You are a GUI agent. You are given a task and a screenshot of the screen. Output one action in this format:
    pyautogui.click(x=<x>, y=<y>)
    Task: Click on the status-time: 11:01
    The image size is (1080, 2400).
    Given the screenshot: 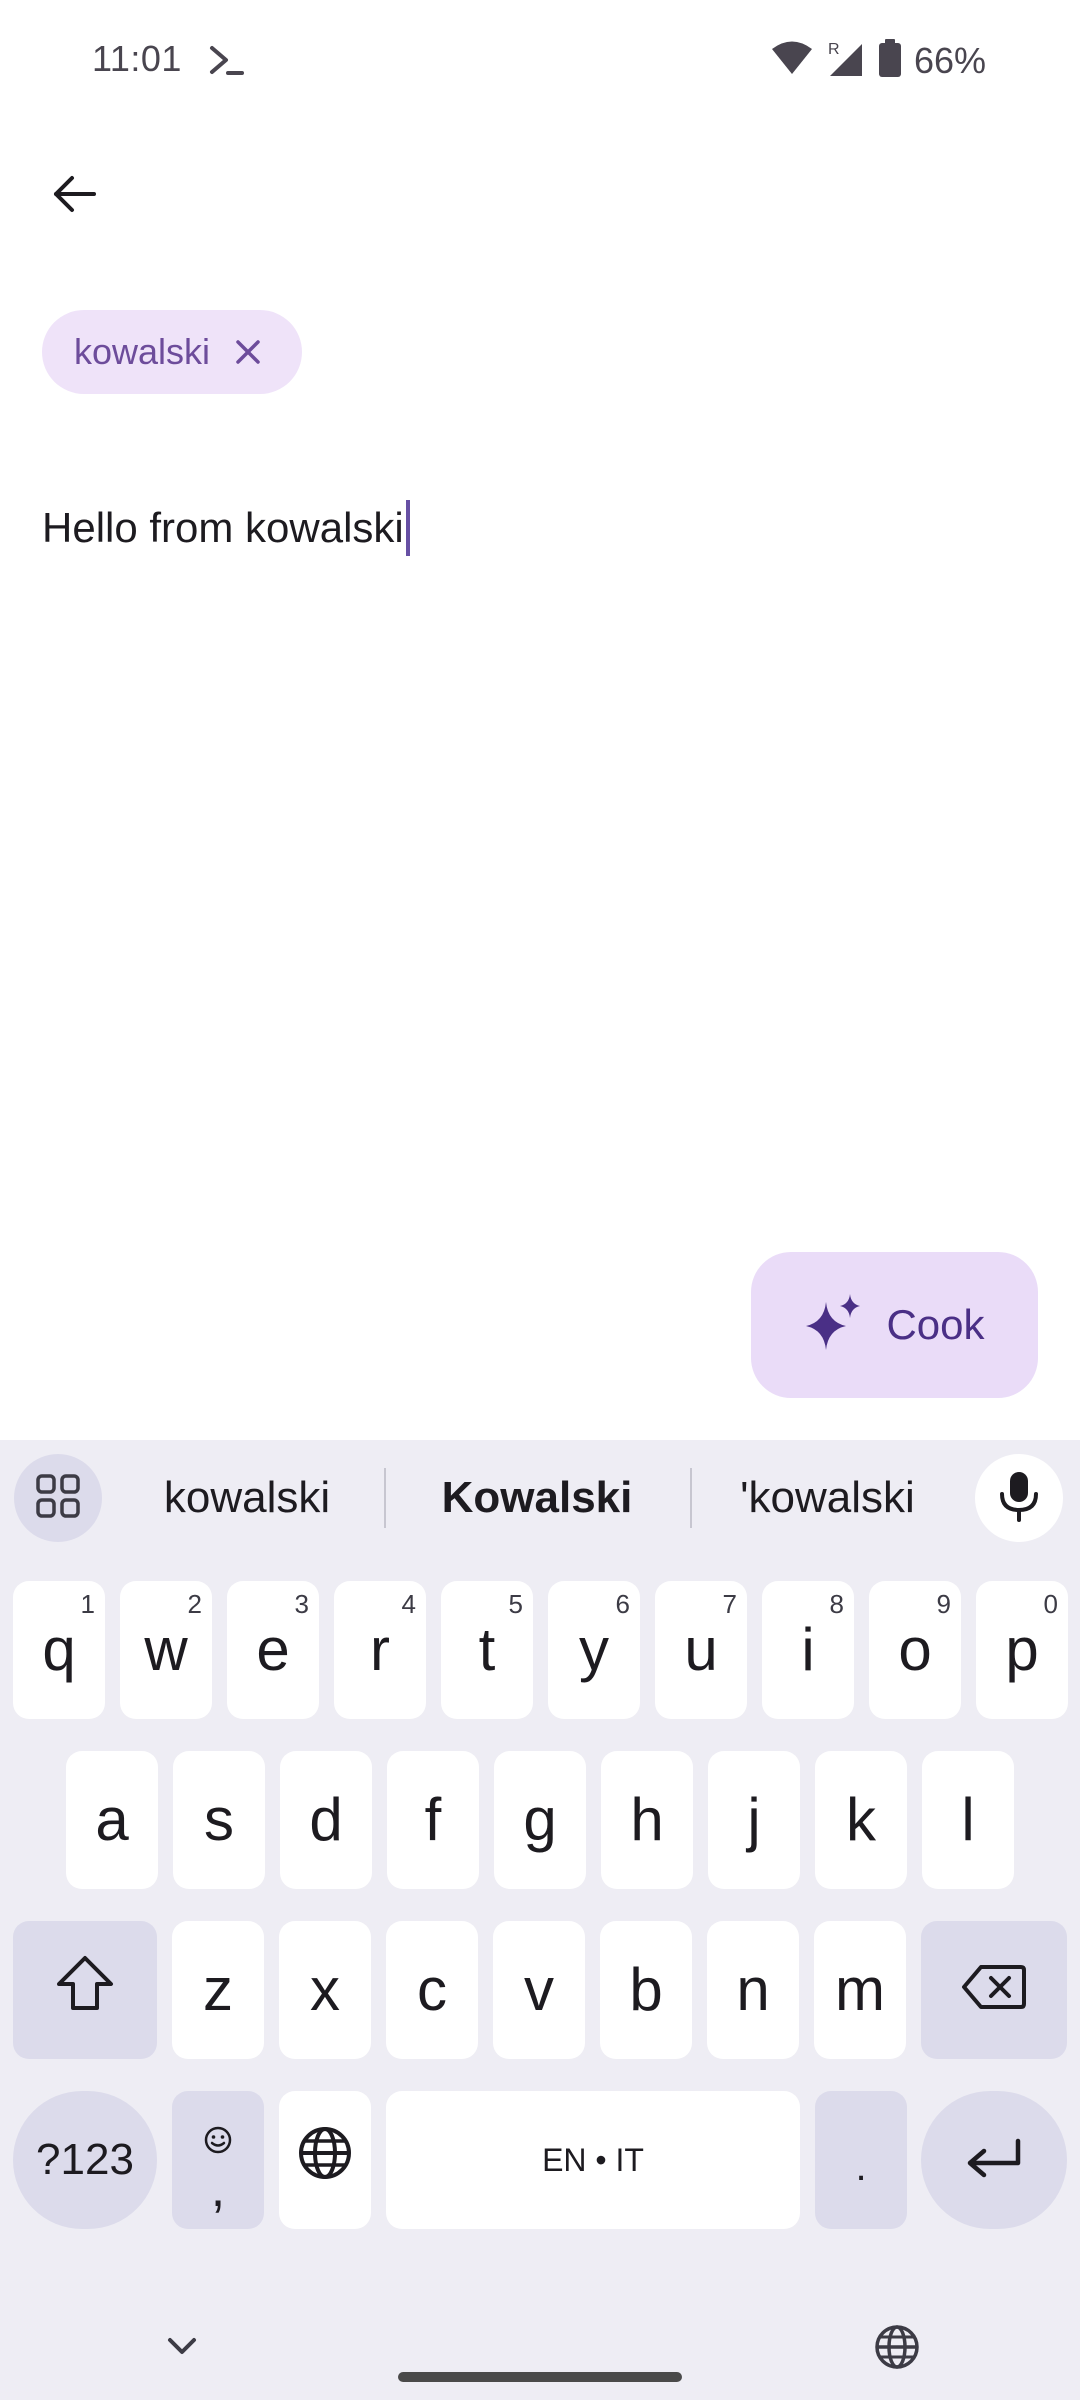 What is the action you would take?
    pyautogui.click(x=137, y=58)
    